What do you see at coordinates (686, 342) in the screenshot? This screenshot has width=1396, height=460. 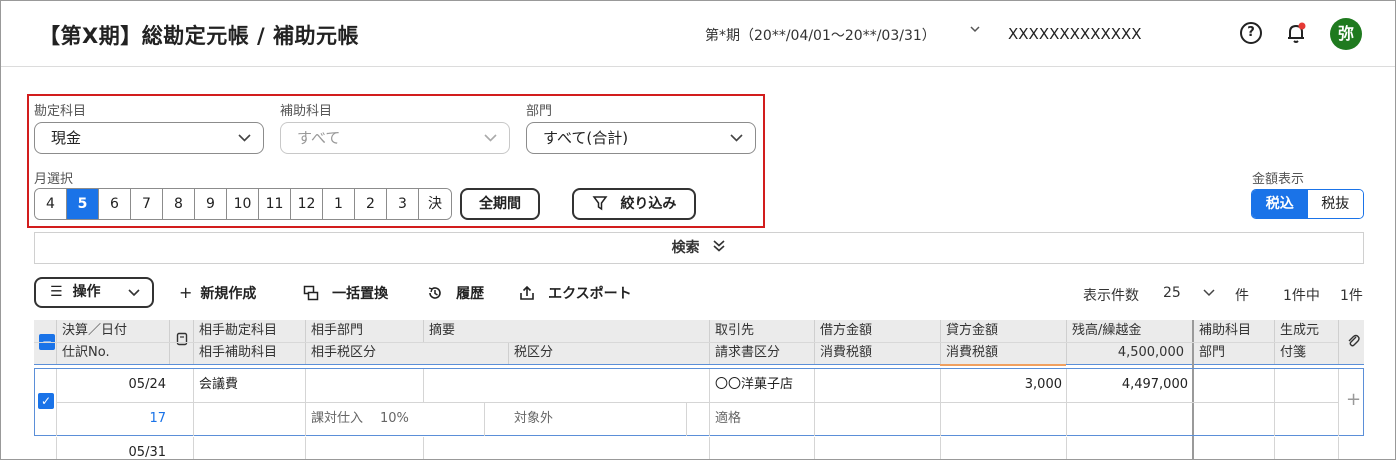 I see `header-row-sep` at bounding box center [686, 342].